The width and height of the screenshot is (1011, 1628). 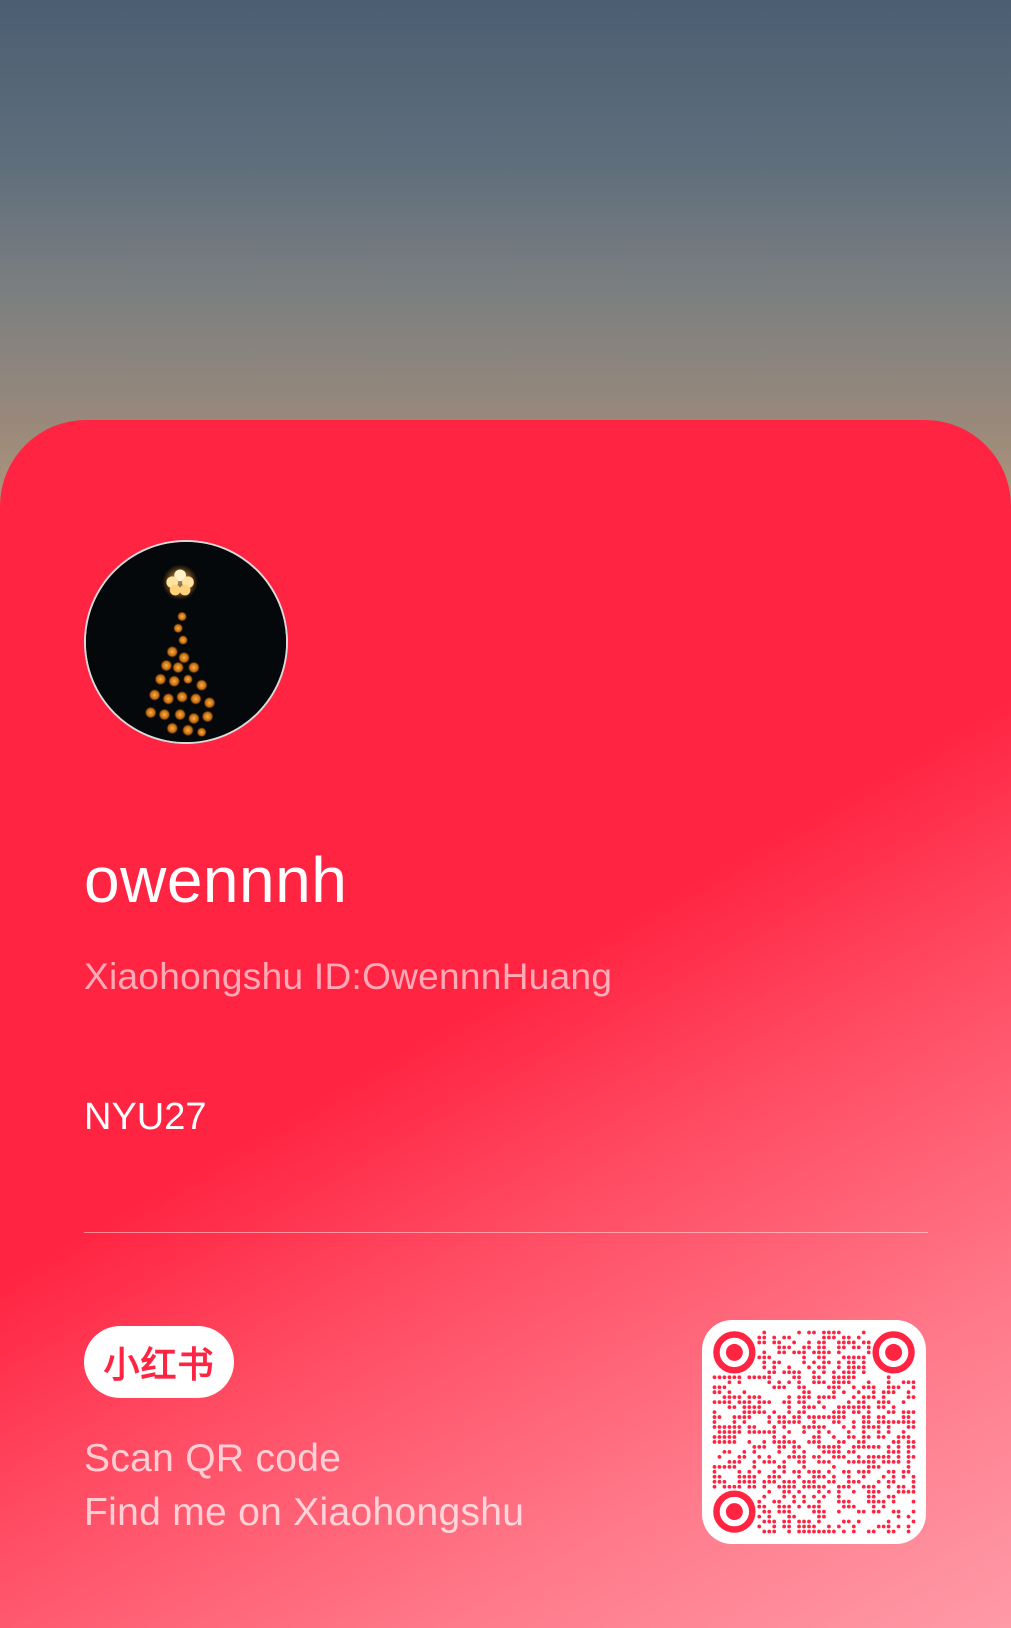 What do you see at coordinates (145, 1117) in the screenshot?
I see `bio: NYU27` at bounding box center [145, 1117].